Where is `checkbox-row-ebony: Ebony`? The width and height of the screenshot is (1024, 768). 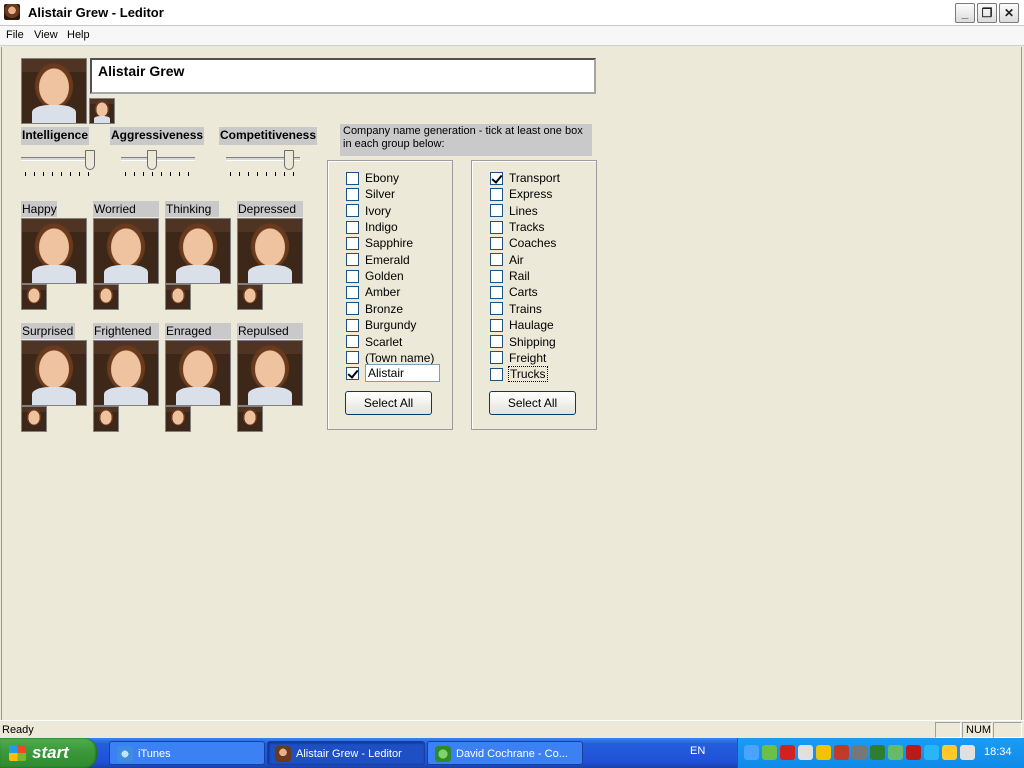 checkbox-row-ebony: Ebony is located at coordinates (372, 178).